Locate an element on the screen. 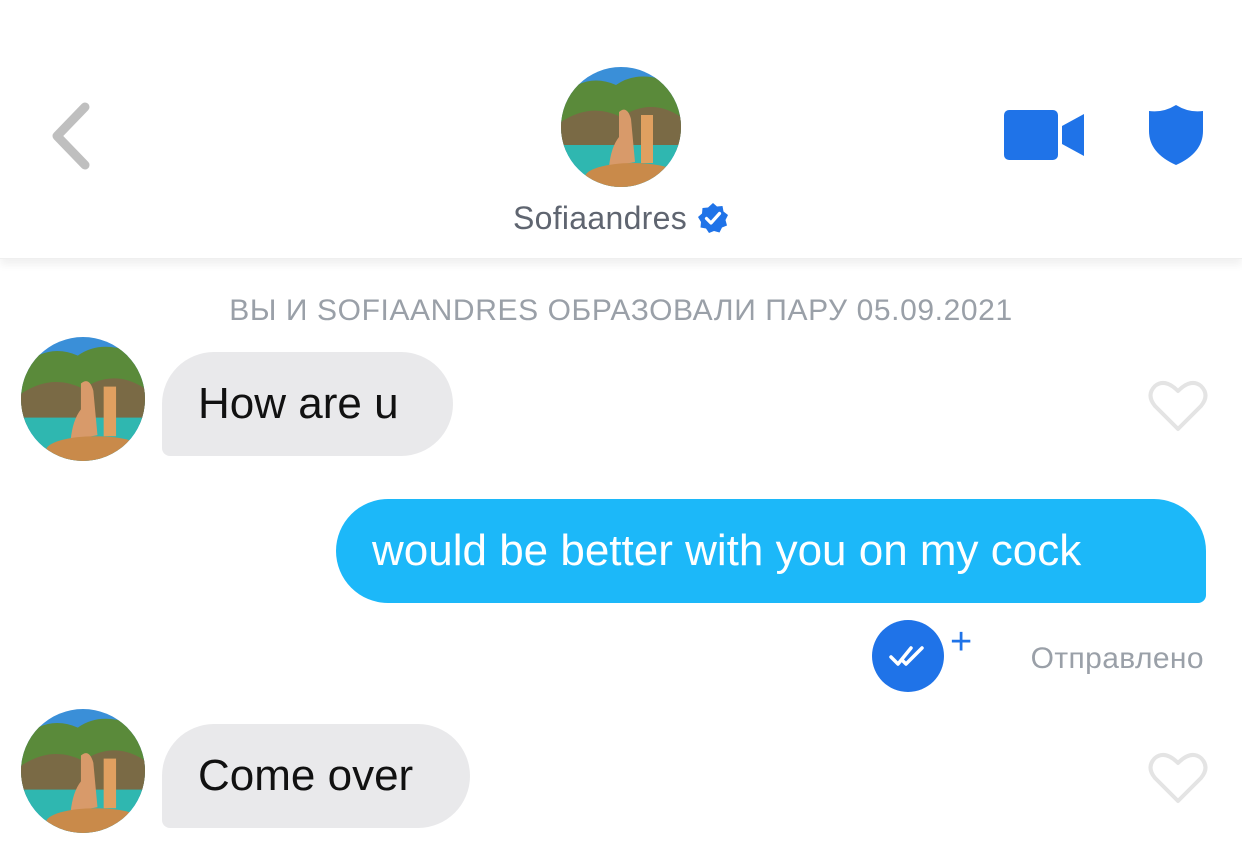 The width and height of the screenshot is (1242, 841). message-bubble-incoming: How are u is located at coordinates (307, 404).